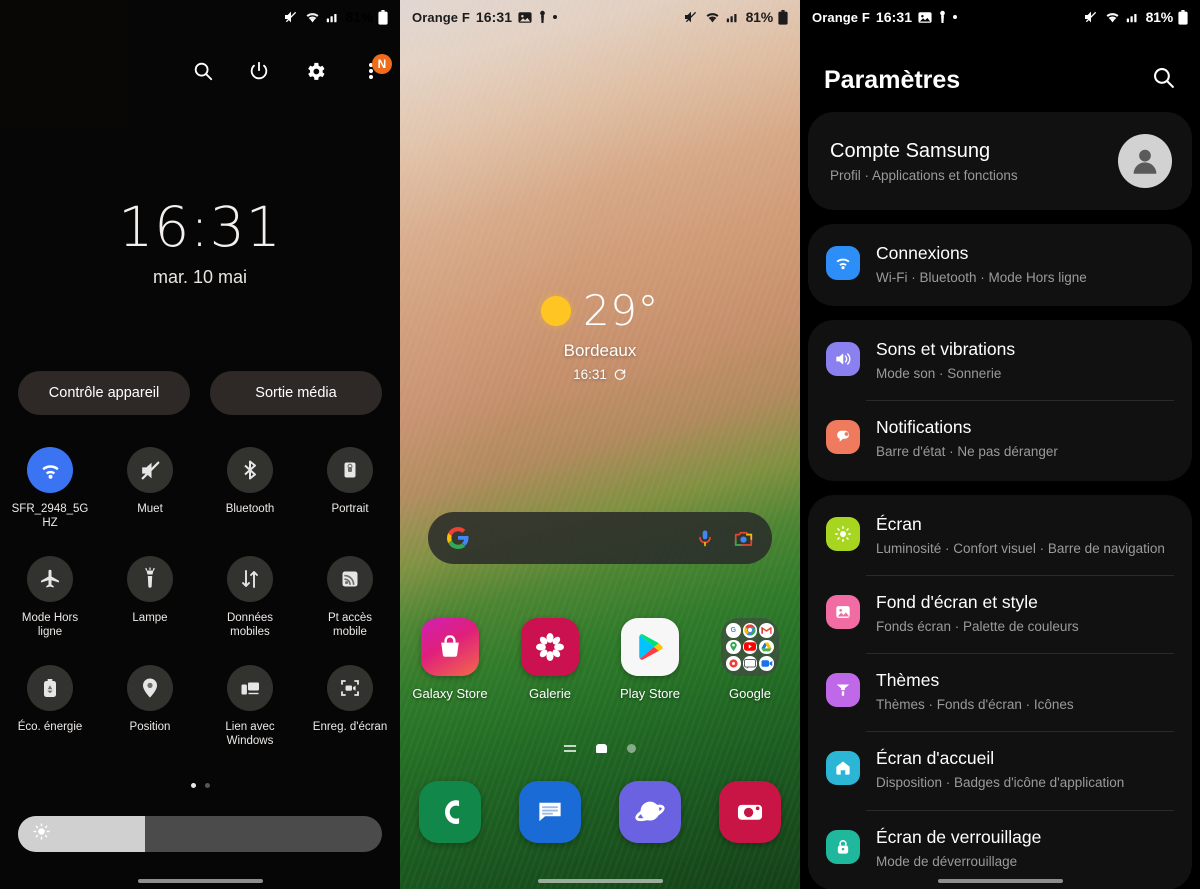  I want to click on tile-mobile-hotspot: Pt accès mobile, so click(350, 597).